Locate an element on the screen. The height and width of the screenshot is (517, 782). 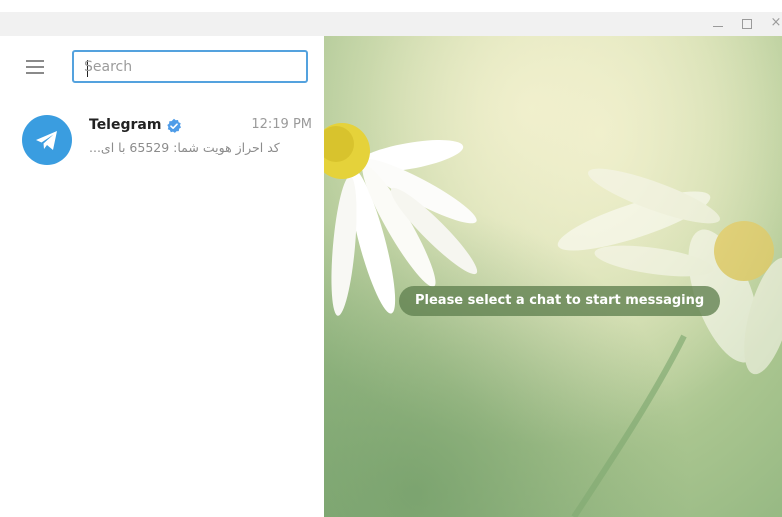
close-button: × is located at coordinates (773, 24).